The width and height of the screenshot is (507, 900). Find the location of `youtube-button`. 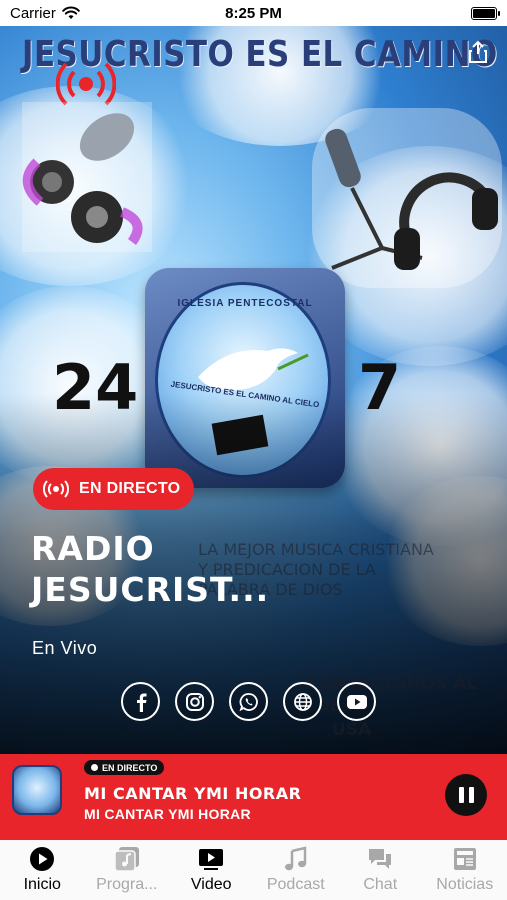

youtube-button is located at coordinates (356, 701).